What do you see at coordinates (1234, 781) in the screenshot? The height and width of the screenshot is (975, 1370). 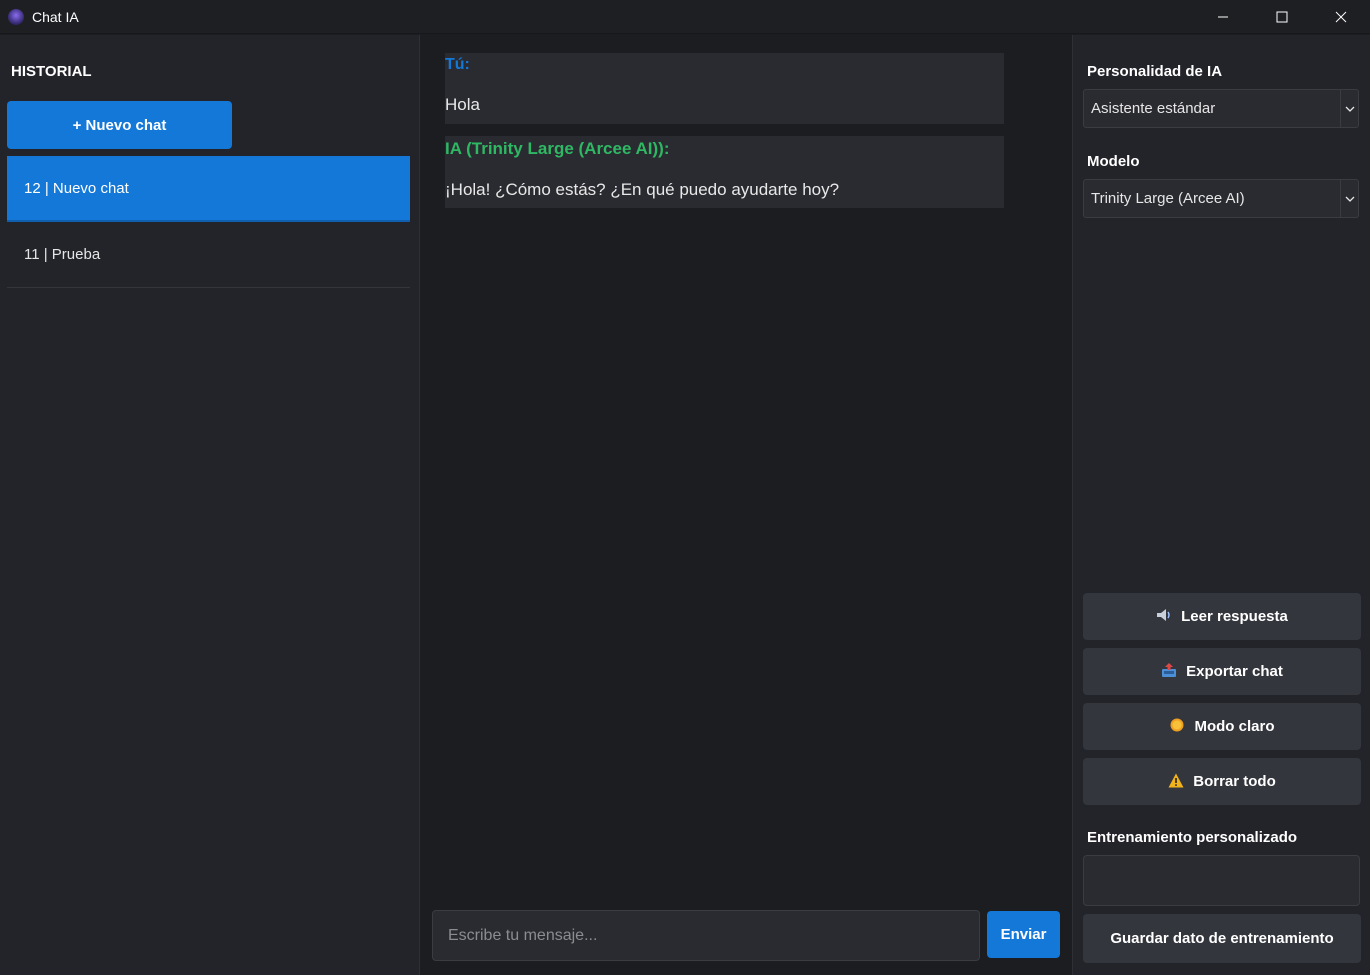 I see `clear-all-label: Borrar todo` at bounding box center [1234, 781].